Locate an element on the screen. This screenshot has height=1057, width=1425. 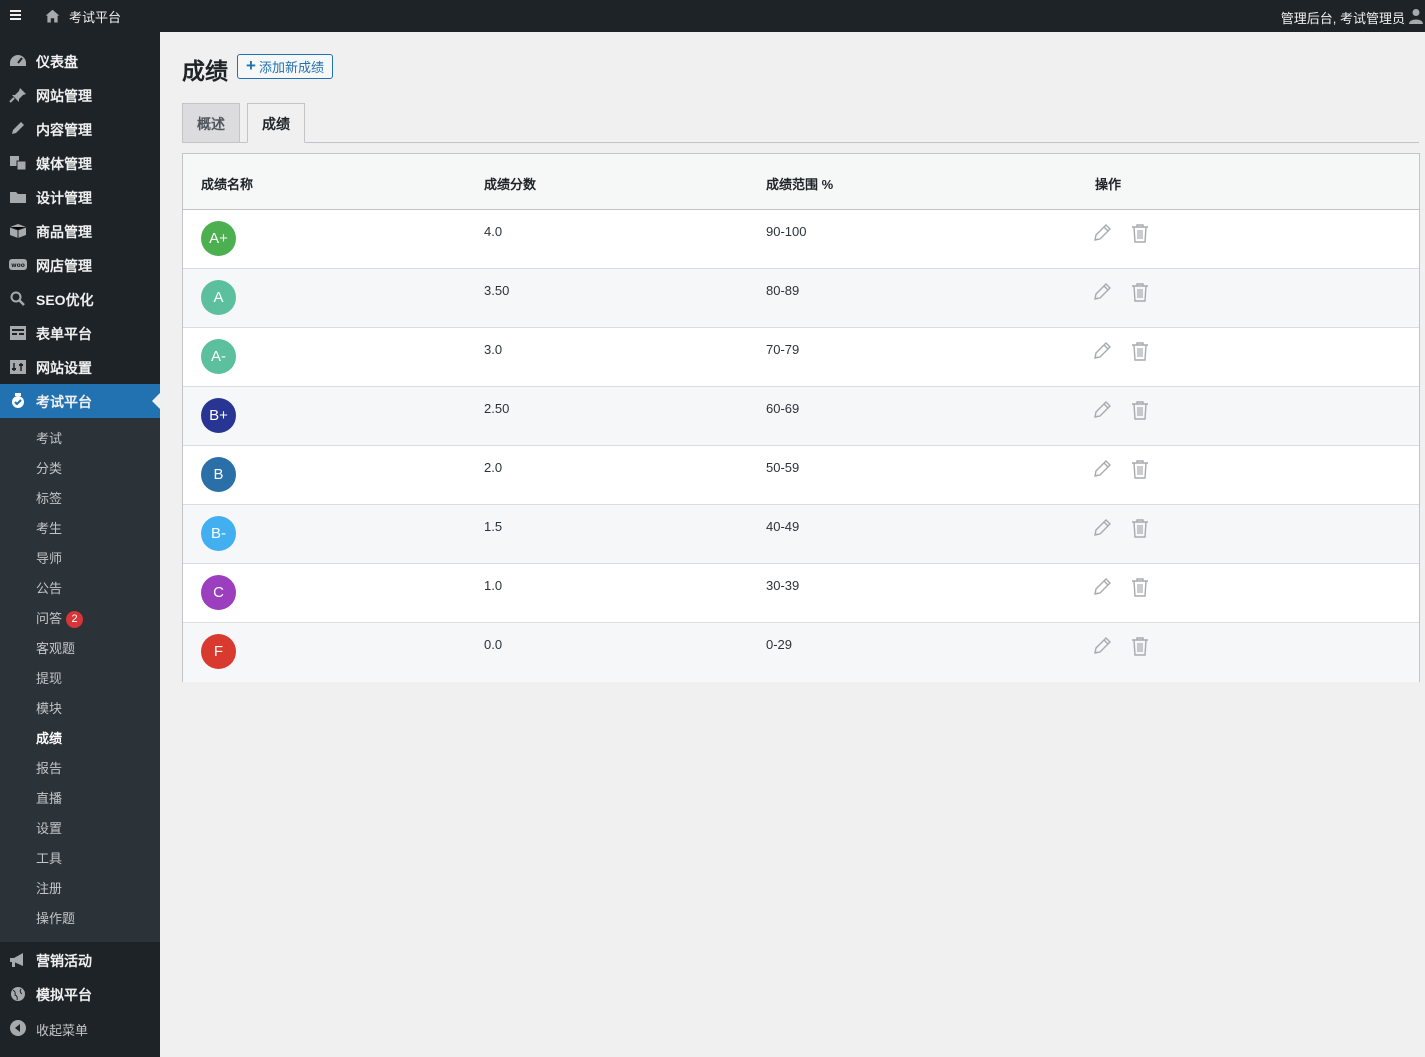
sidebar-item-top-2: 内容管理 is located at coordinates (80, 129).